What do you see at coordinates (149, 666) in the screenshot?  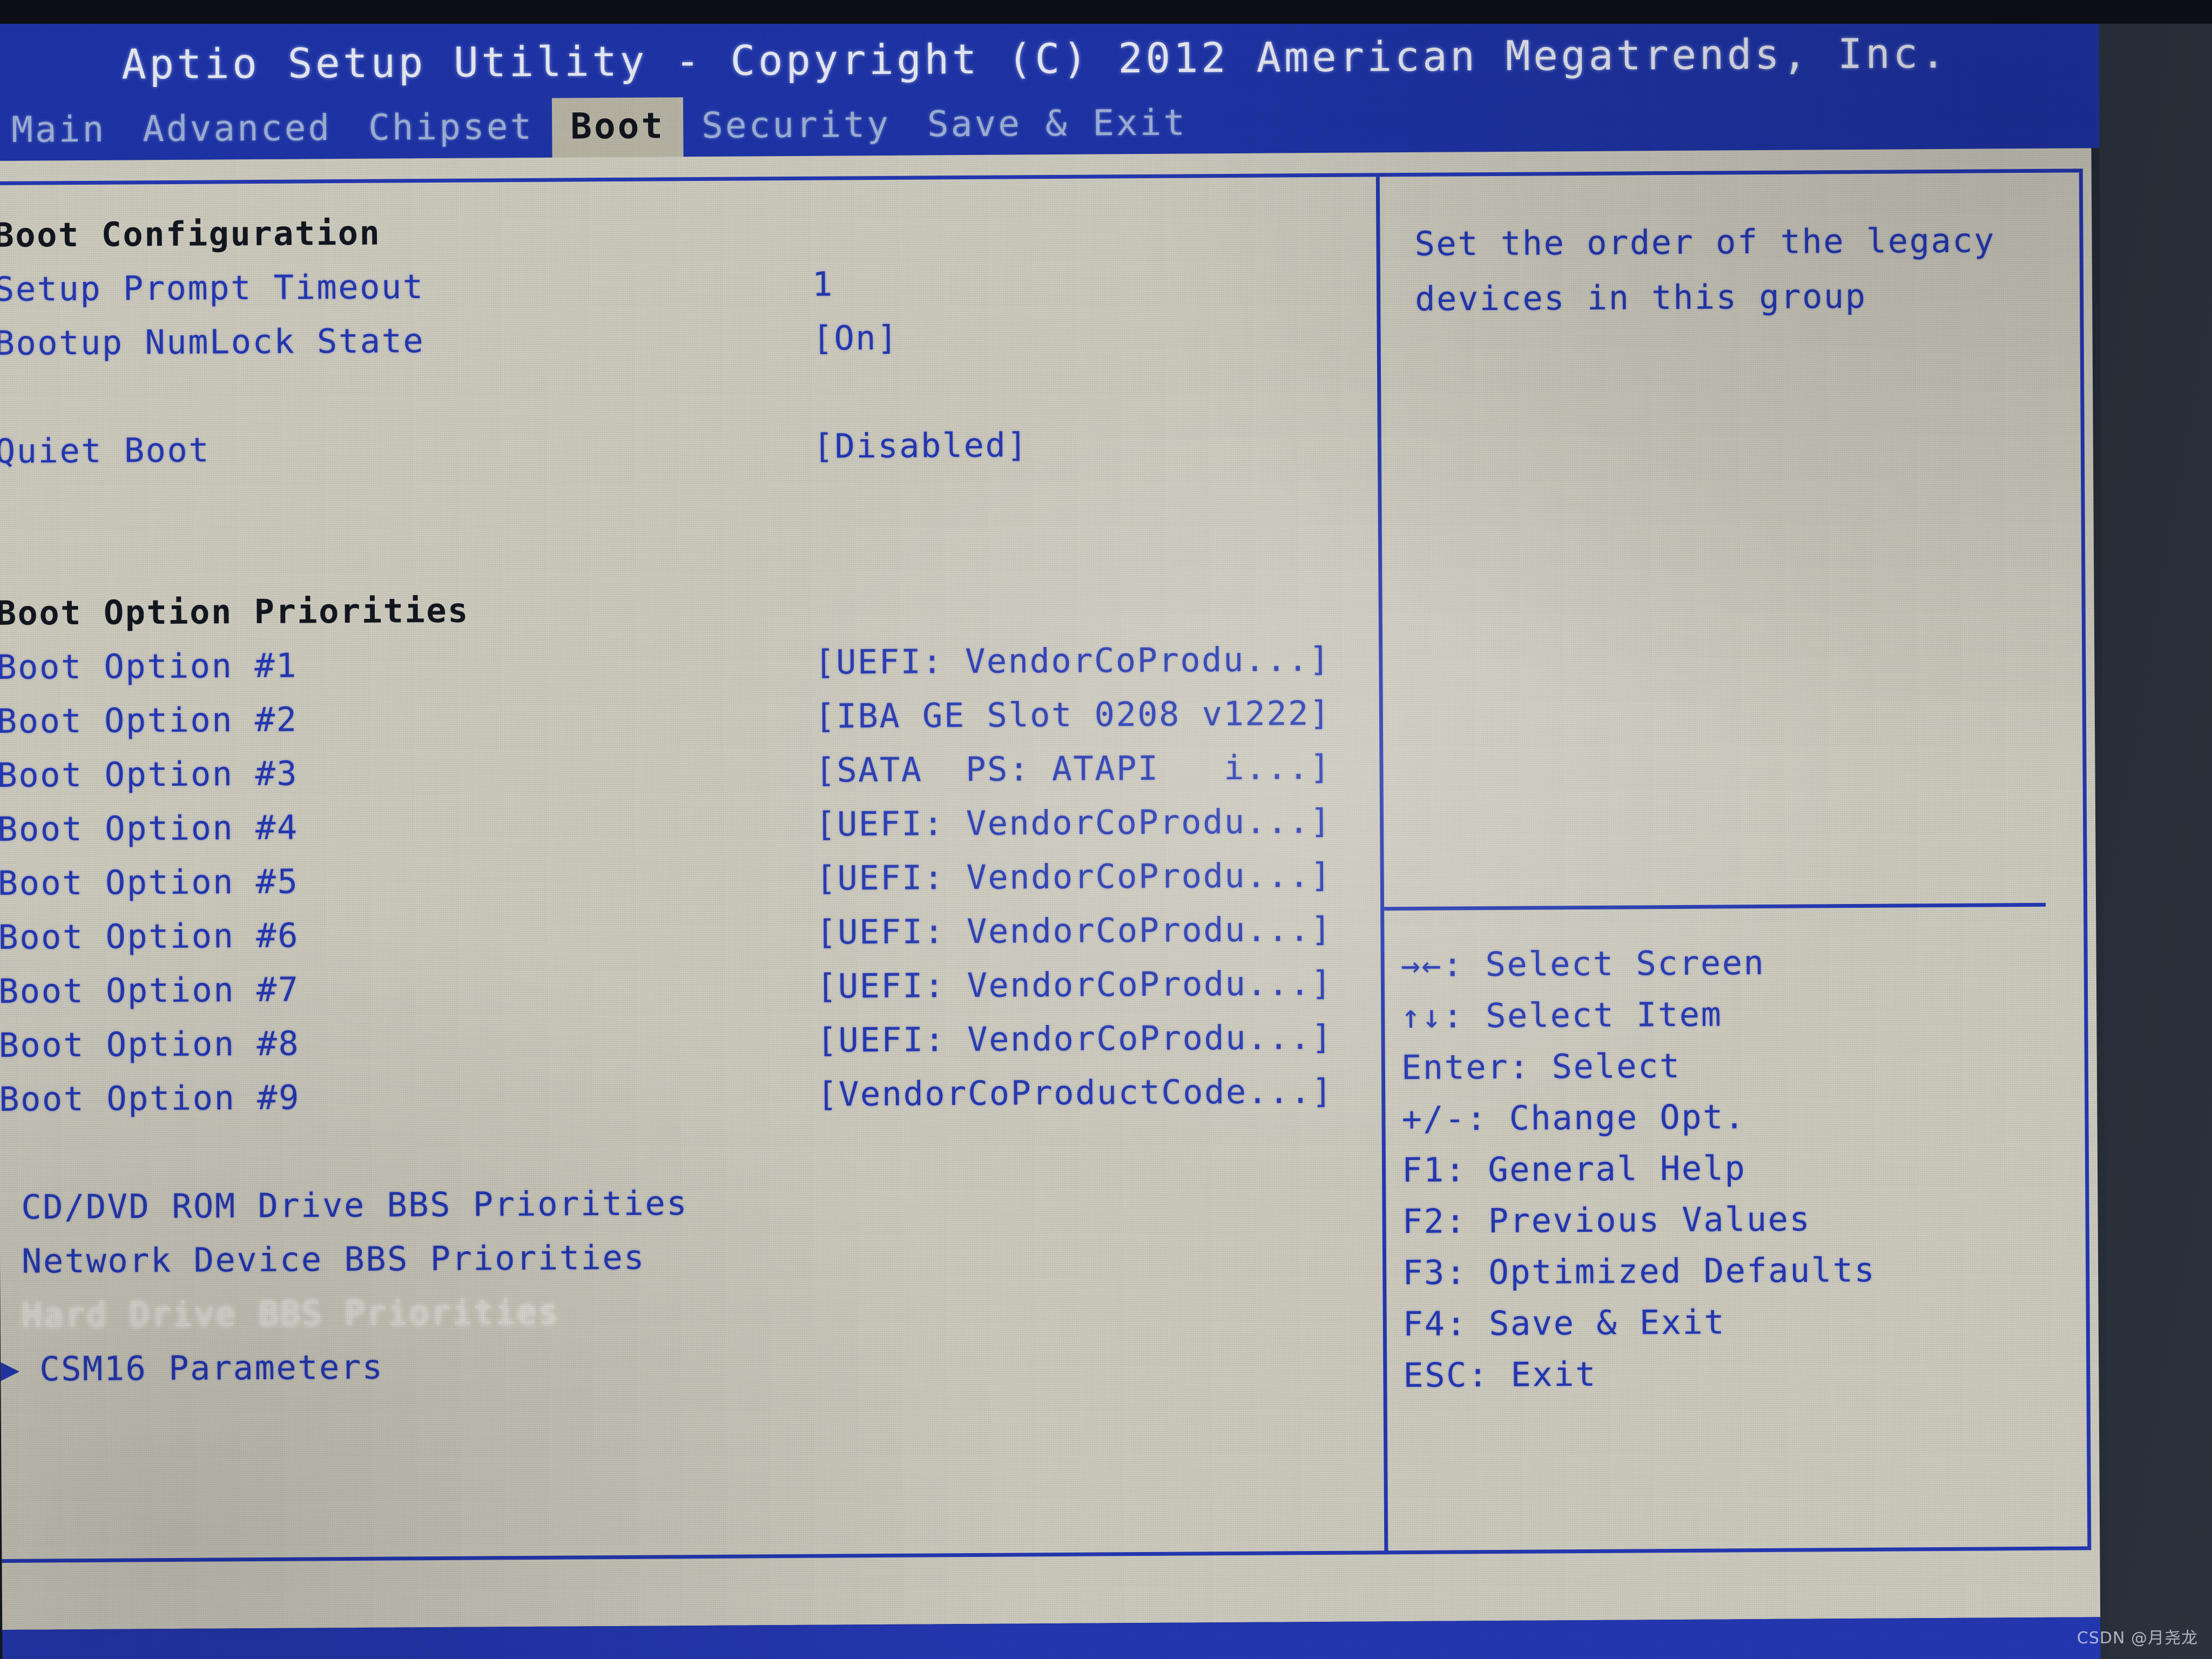 I see `setting-label: Boot Option #1` at bounding box center [149, 666].